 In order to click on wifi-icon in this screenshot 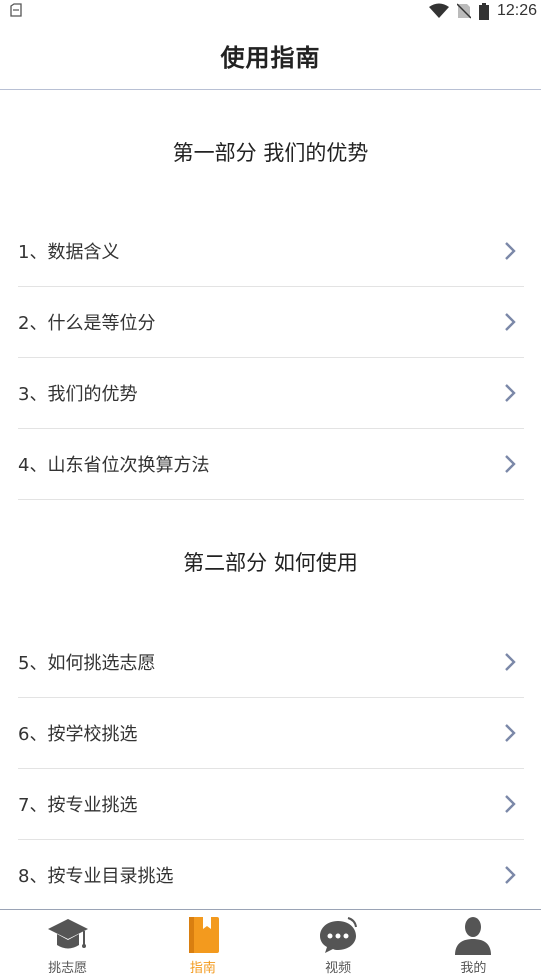, I will do `click(438, 10)`.